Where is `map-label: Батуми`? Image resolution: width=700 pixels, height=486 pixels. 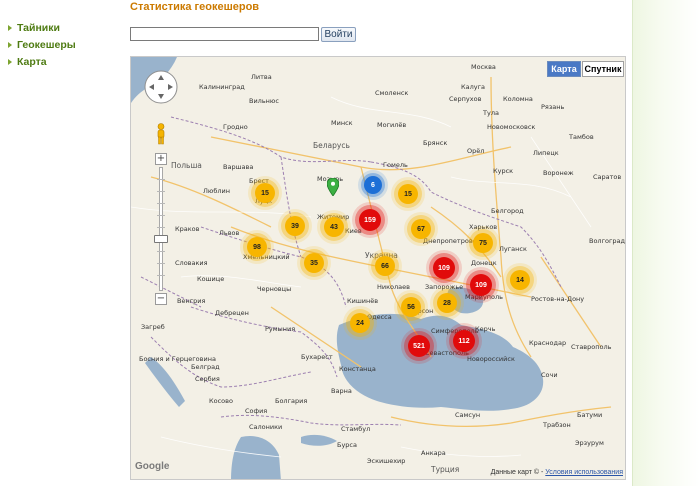 map-label: Батуми is located at coordinates (590, 415).